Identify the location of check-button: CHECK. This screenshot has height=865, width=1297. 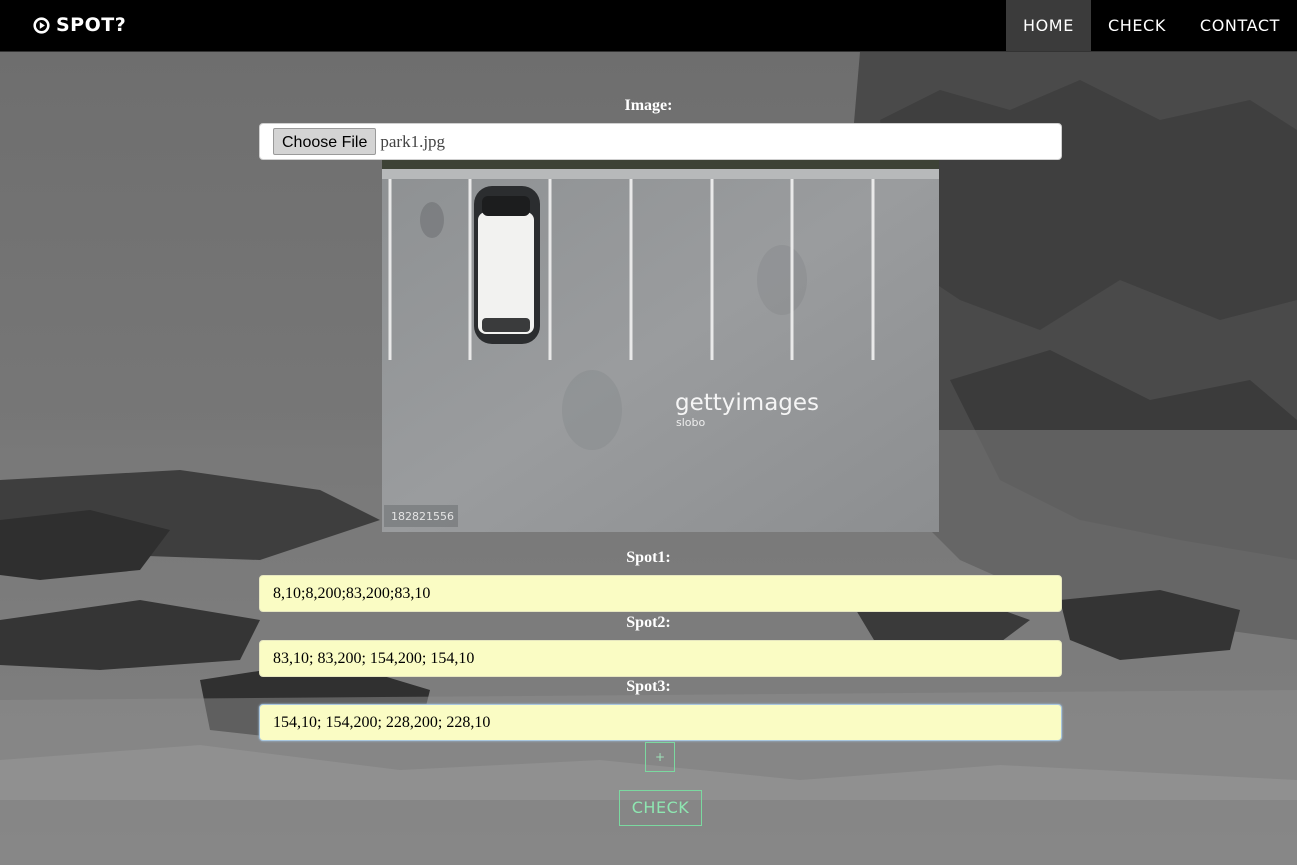
(660, 808).